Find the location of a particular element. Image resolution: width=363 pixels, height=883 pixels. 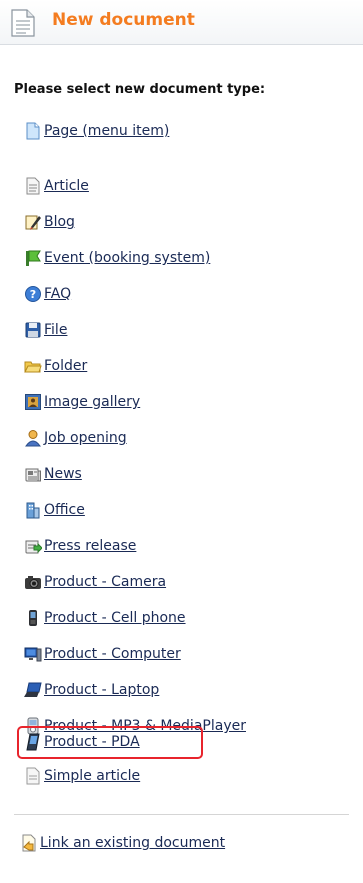

doc-type-news: News is located at coordinates (53, 474).